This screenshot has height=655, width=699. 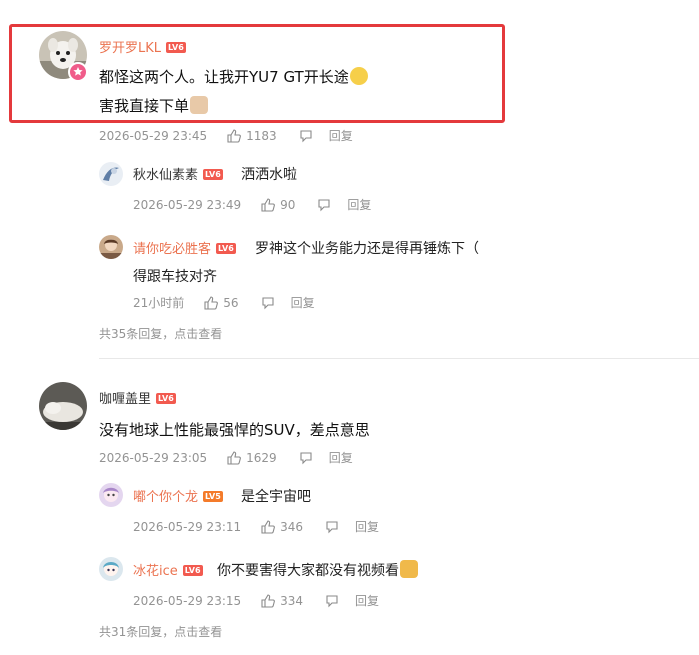 What do you see at coordinates (276, 497) in the screenshot?
I see `reply-text: 是全宇宙吧` at bounding box center [276, 497].